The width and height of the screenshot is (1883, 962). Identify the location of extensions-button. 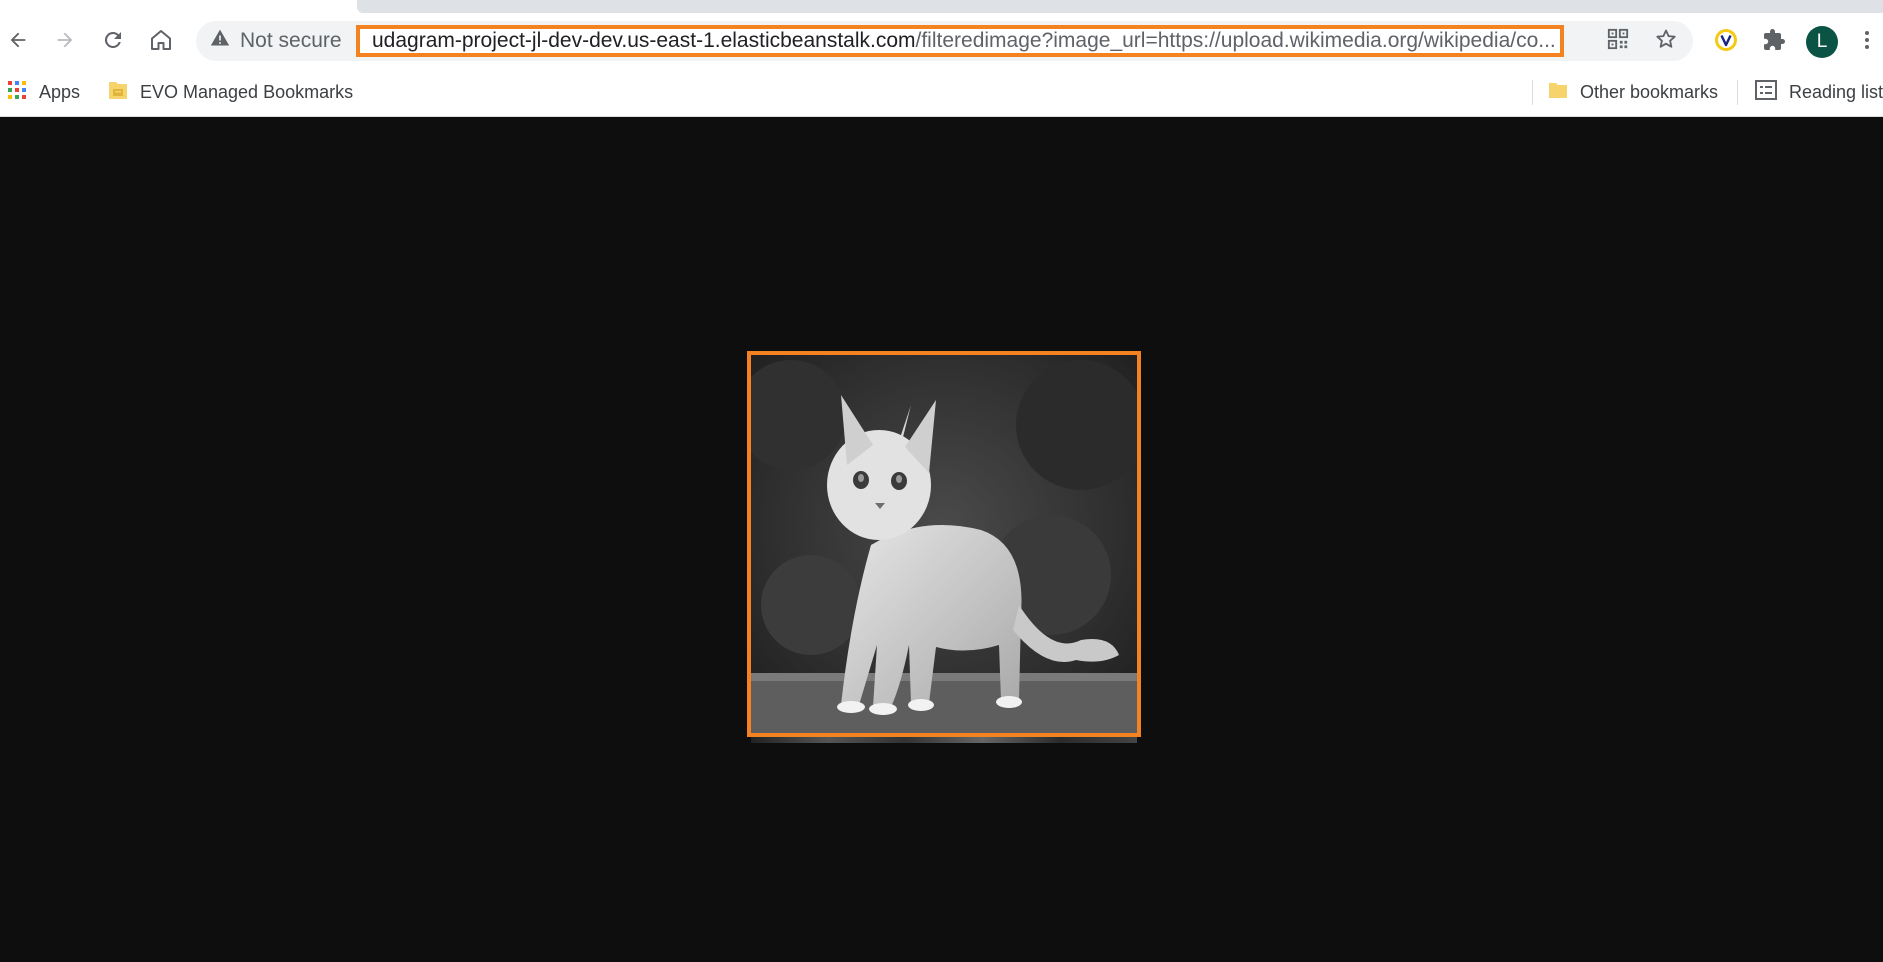
(1774, 42).